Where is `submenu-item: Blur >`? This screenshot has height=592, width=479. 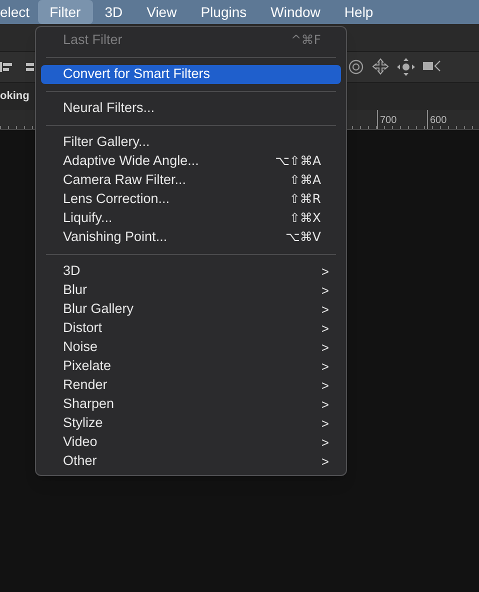
submenu-item: Blur > is located at coordinates (191, 290).